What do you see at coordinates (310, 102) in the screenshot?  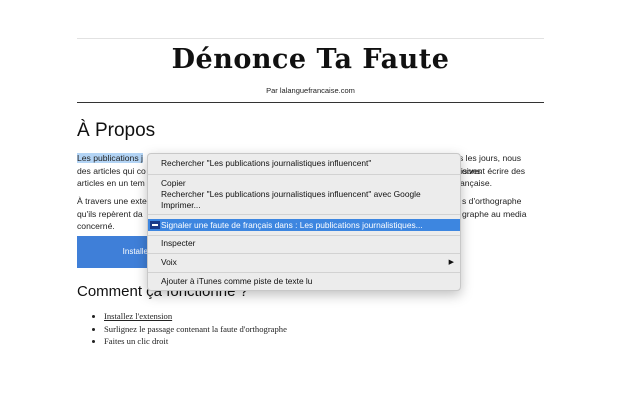 I see `header-rule` at bounding box center [310, 102].